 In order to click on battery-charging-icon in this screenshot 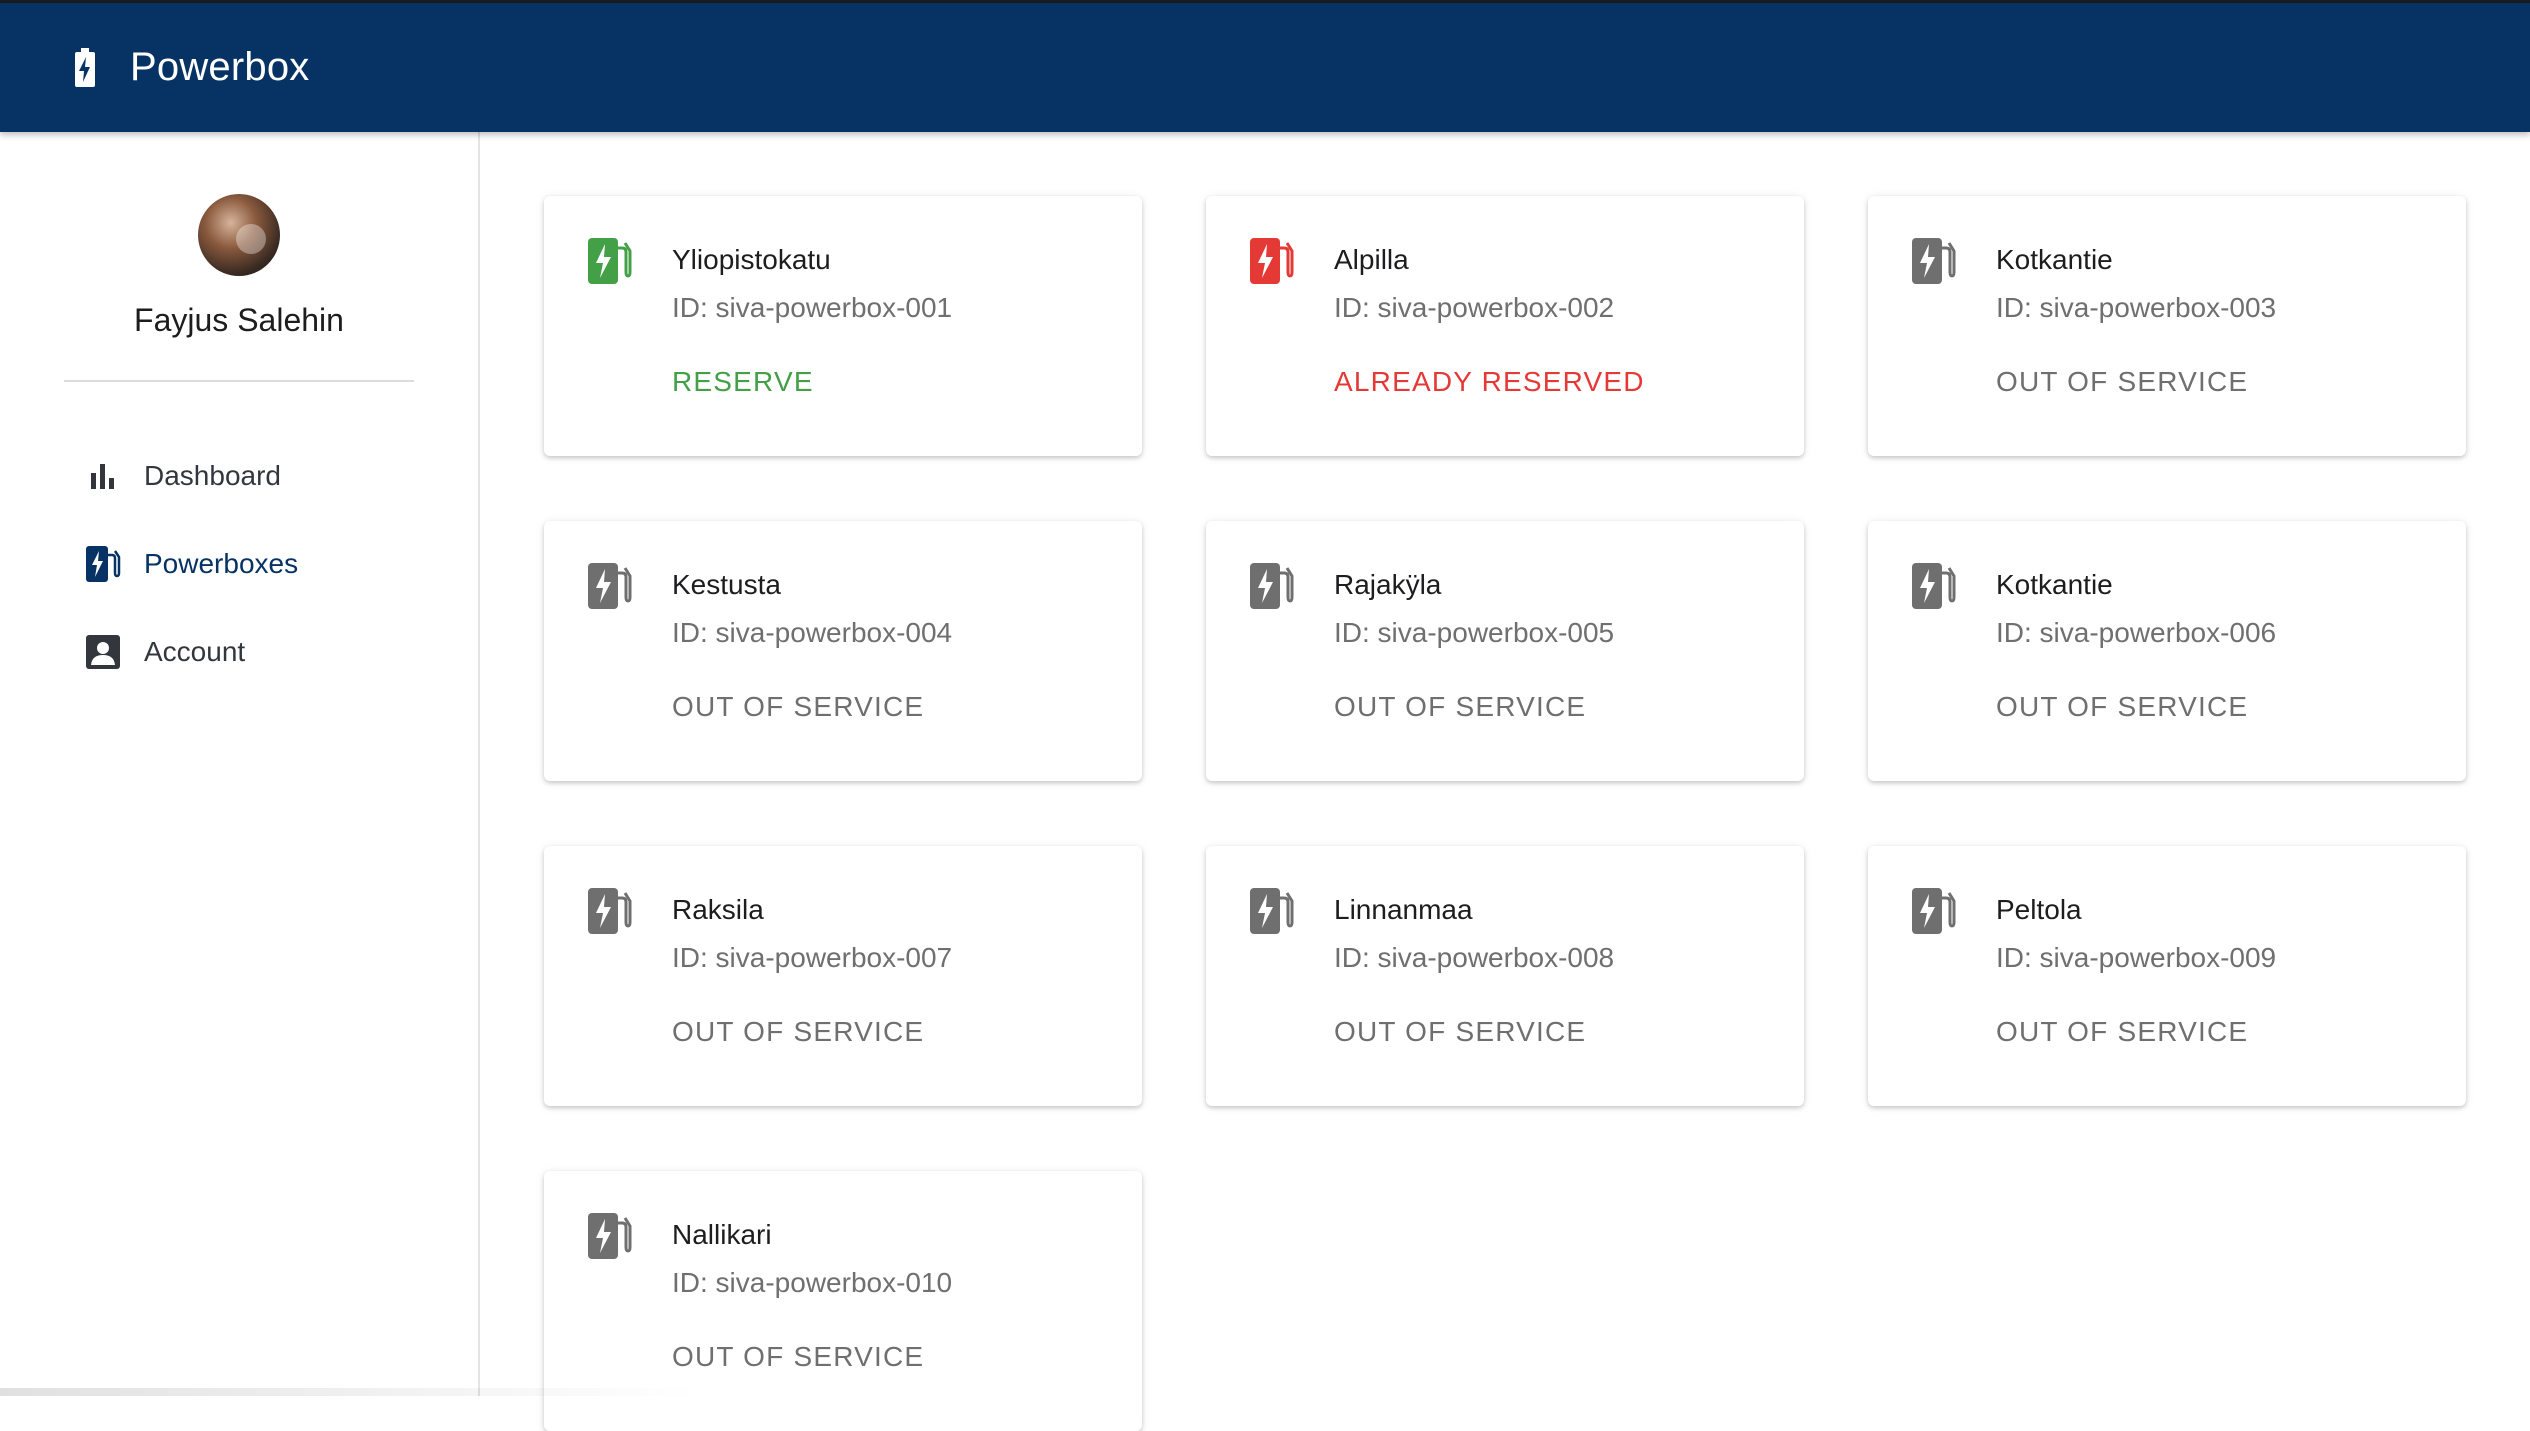, I will do `click(88, 68)`.